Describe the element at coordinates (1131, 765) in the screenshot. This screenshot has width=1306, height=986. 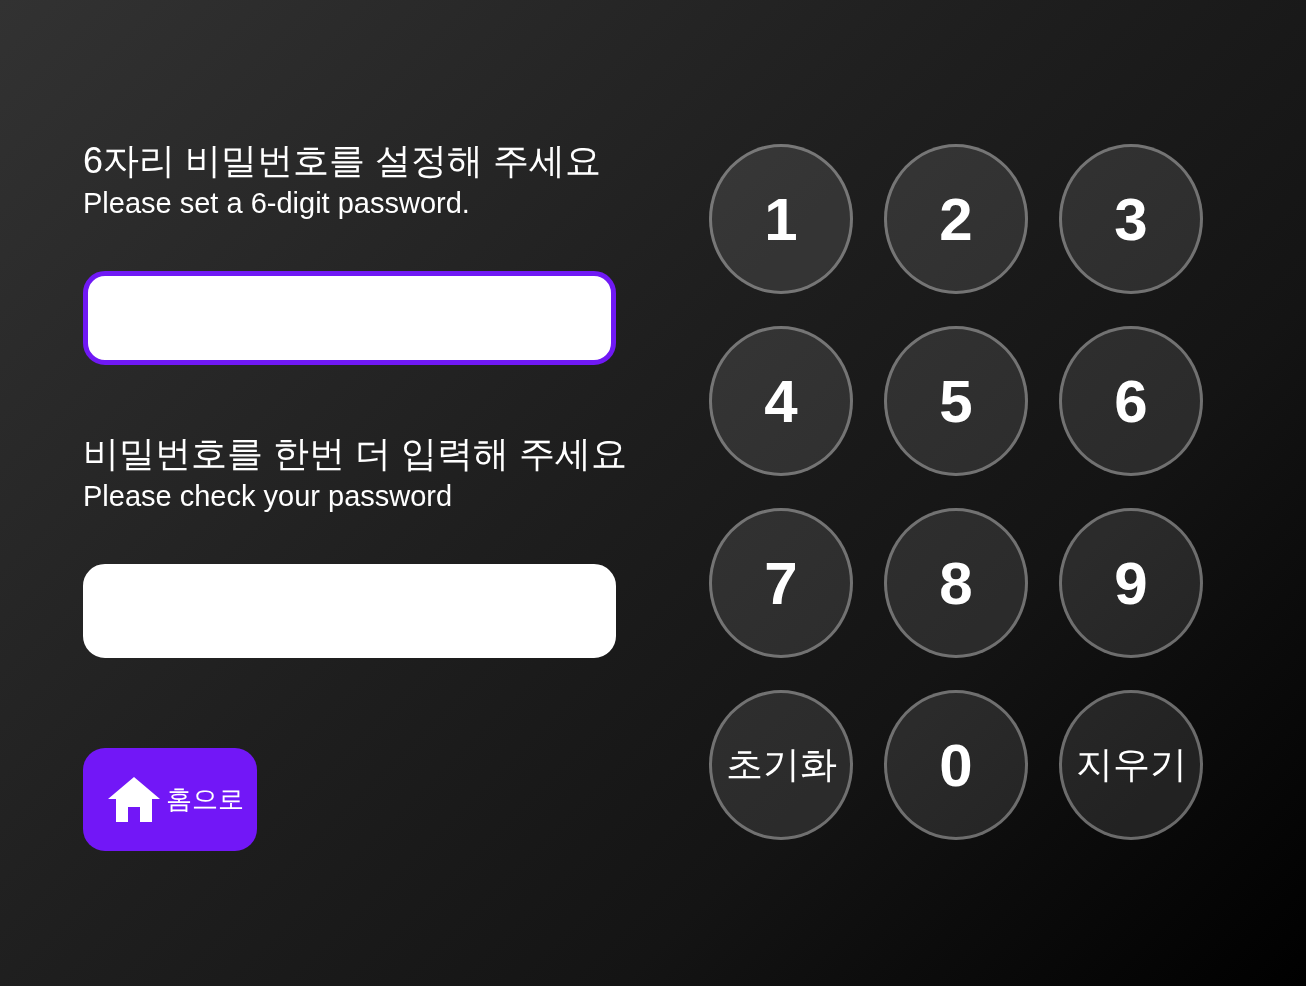
I see `backspace-key: 지우기` at that location.